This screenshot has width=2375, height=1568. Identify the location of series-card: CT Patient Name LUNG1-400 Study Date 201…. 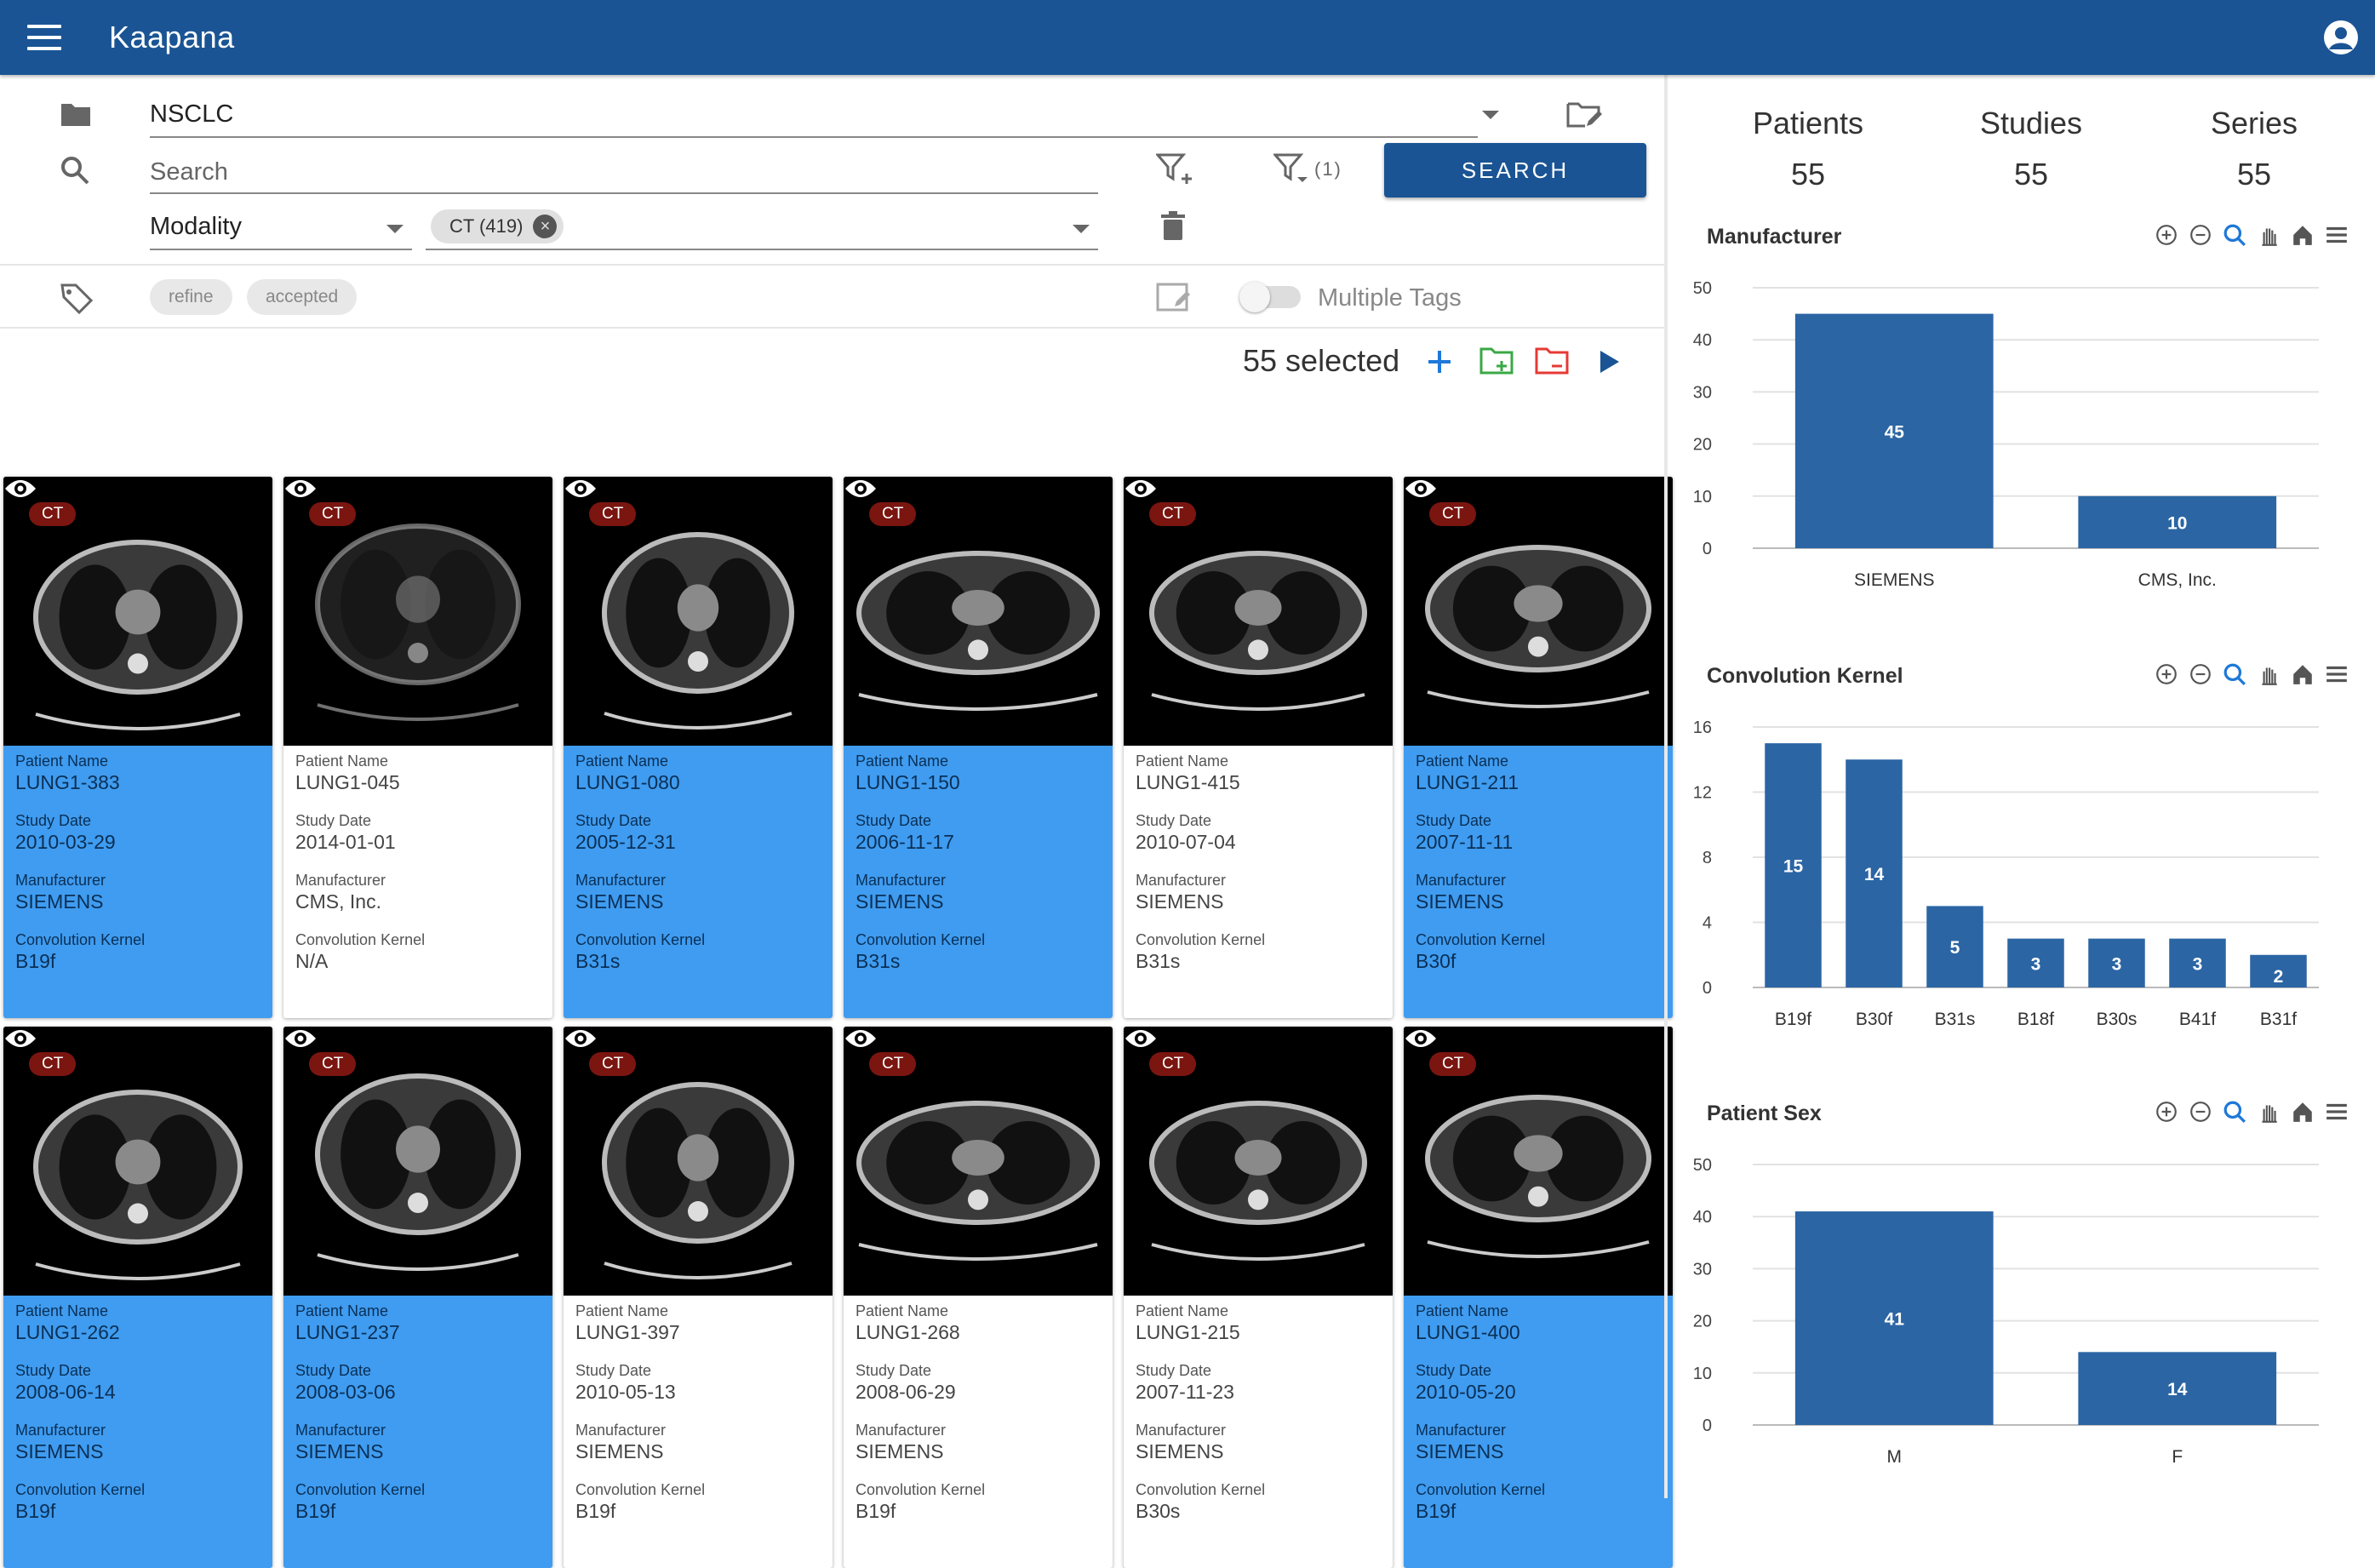
(1538, 1297).